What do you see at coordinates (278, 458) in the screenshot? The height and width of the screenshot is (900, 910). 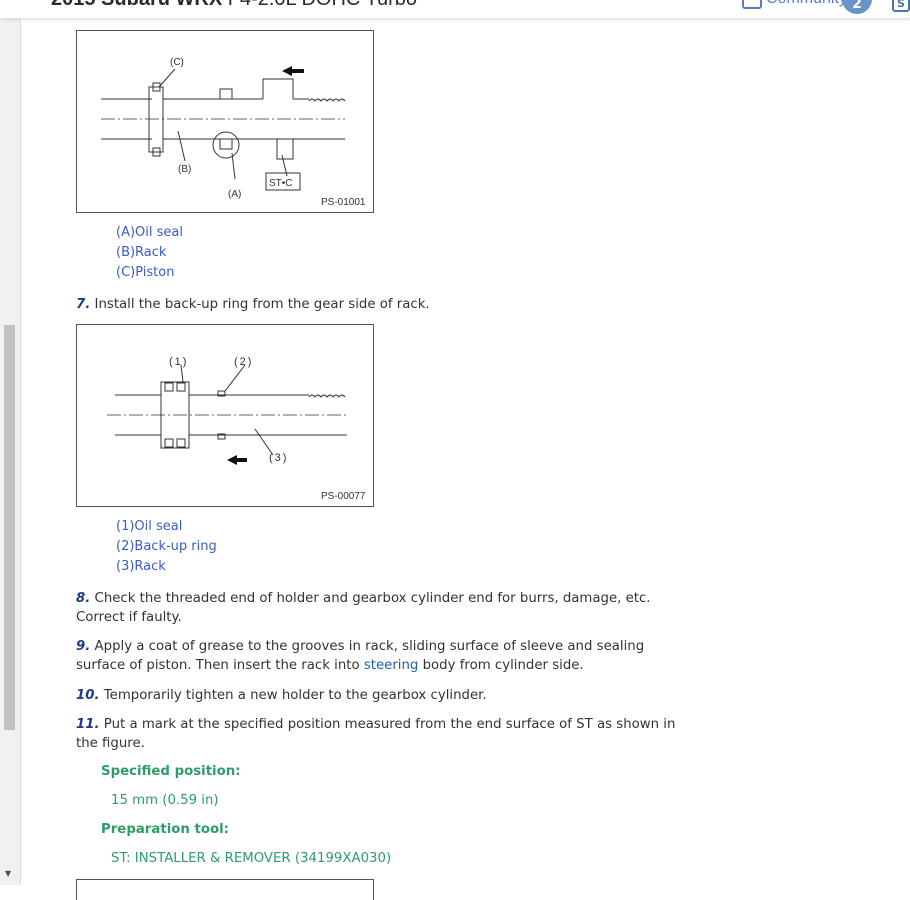 I see `fig2-label-3: (3)` at bounding box center [278, 458].